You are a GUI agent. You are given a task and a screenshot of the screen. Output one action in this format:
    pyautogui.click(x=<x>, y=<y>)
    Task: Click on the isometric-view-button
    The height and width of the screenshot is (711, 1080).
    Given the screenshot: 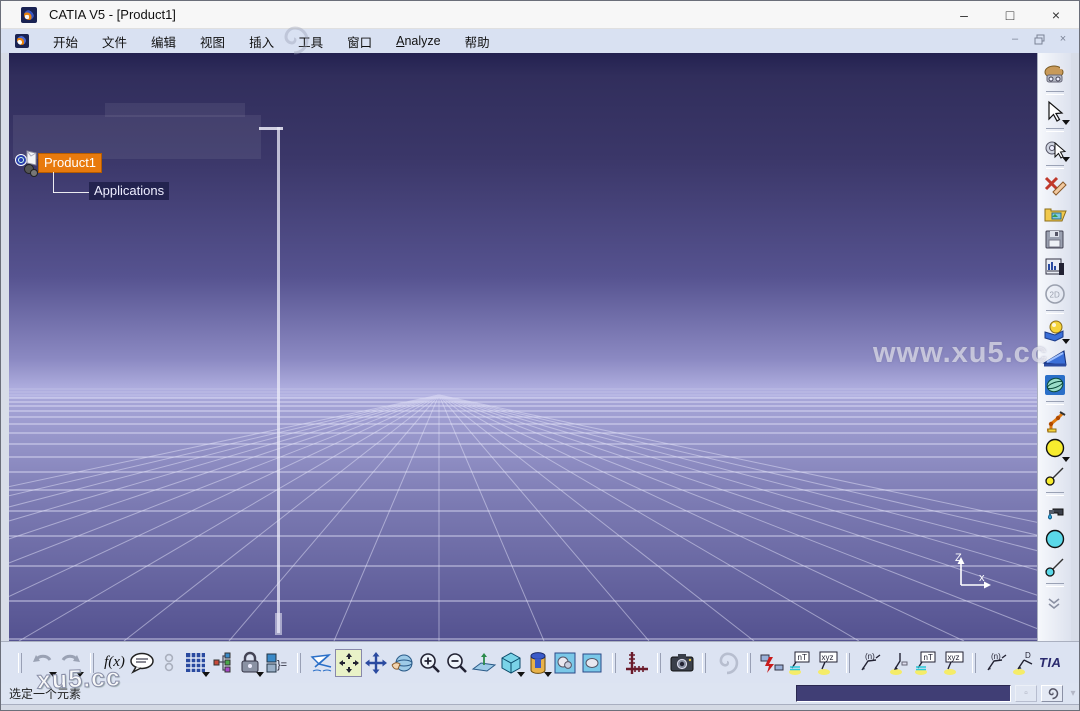 What is the action you would take?
    pyautogui.click(x=511, y=663)
    